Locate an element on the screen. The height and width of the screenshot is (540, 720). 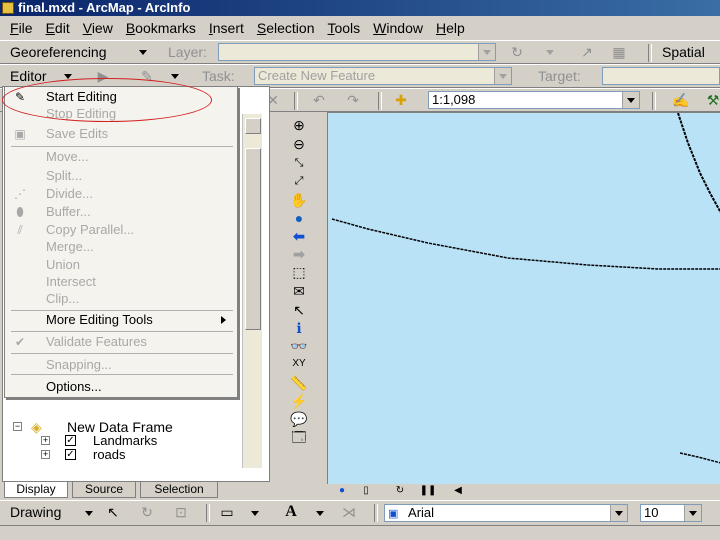
font-dropdown: ▣ Arial is located at coordinates (506, 513).